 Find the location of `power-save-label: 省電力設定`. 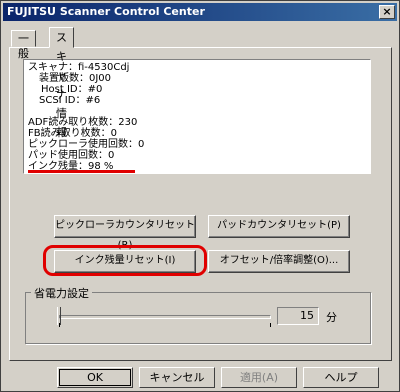

power-save-label: 省電力設定 is located at coordinates (61, 293).